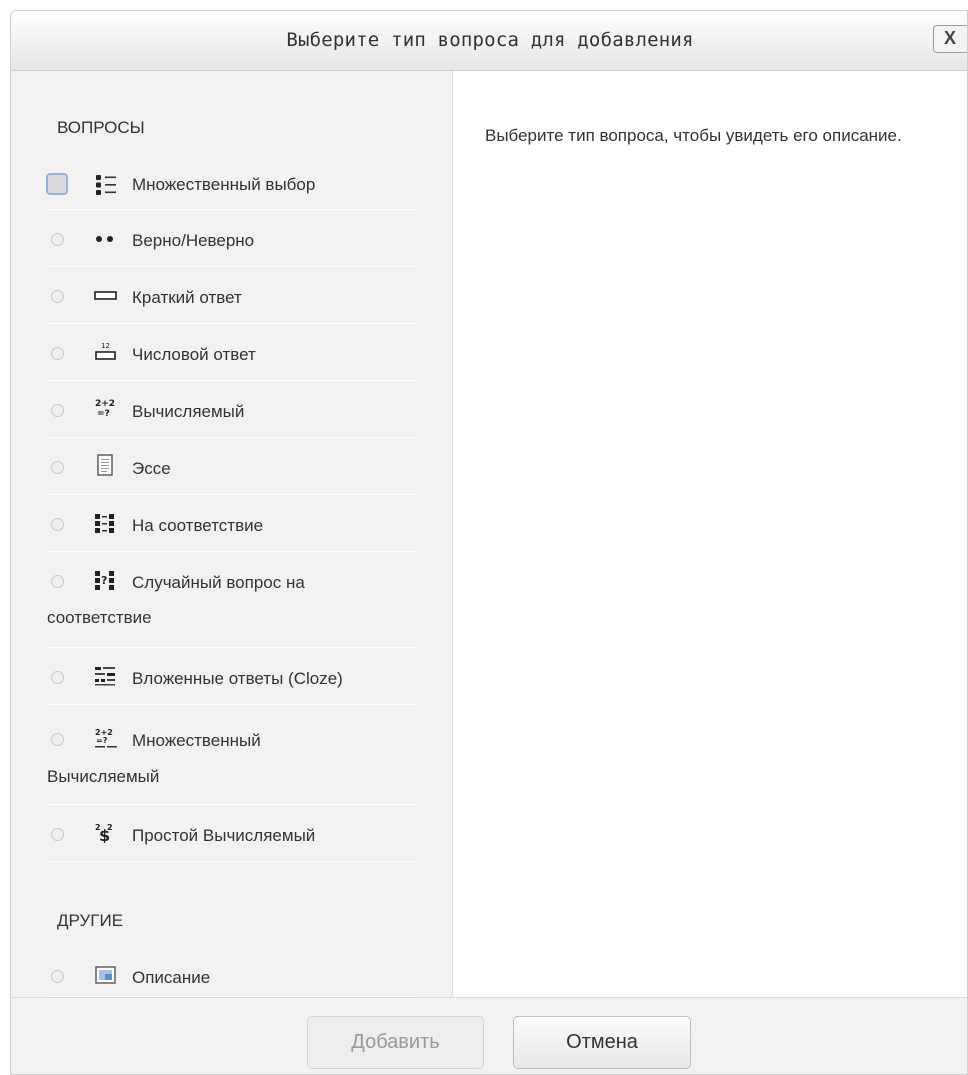 The height and width of the screenshot is (1075, 968). Describe the element at coordinates (151, 468) in the screenshot. I see `label-essay: Эссе` at that location.